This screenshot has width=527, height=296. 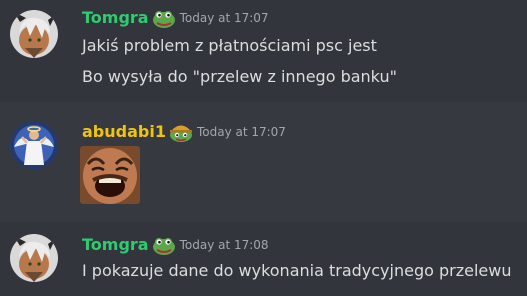 I want to click on message-text: Bo wysyła do "przelew z innego banku", so click(x=239, y=76).